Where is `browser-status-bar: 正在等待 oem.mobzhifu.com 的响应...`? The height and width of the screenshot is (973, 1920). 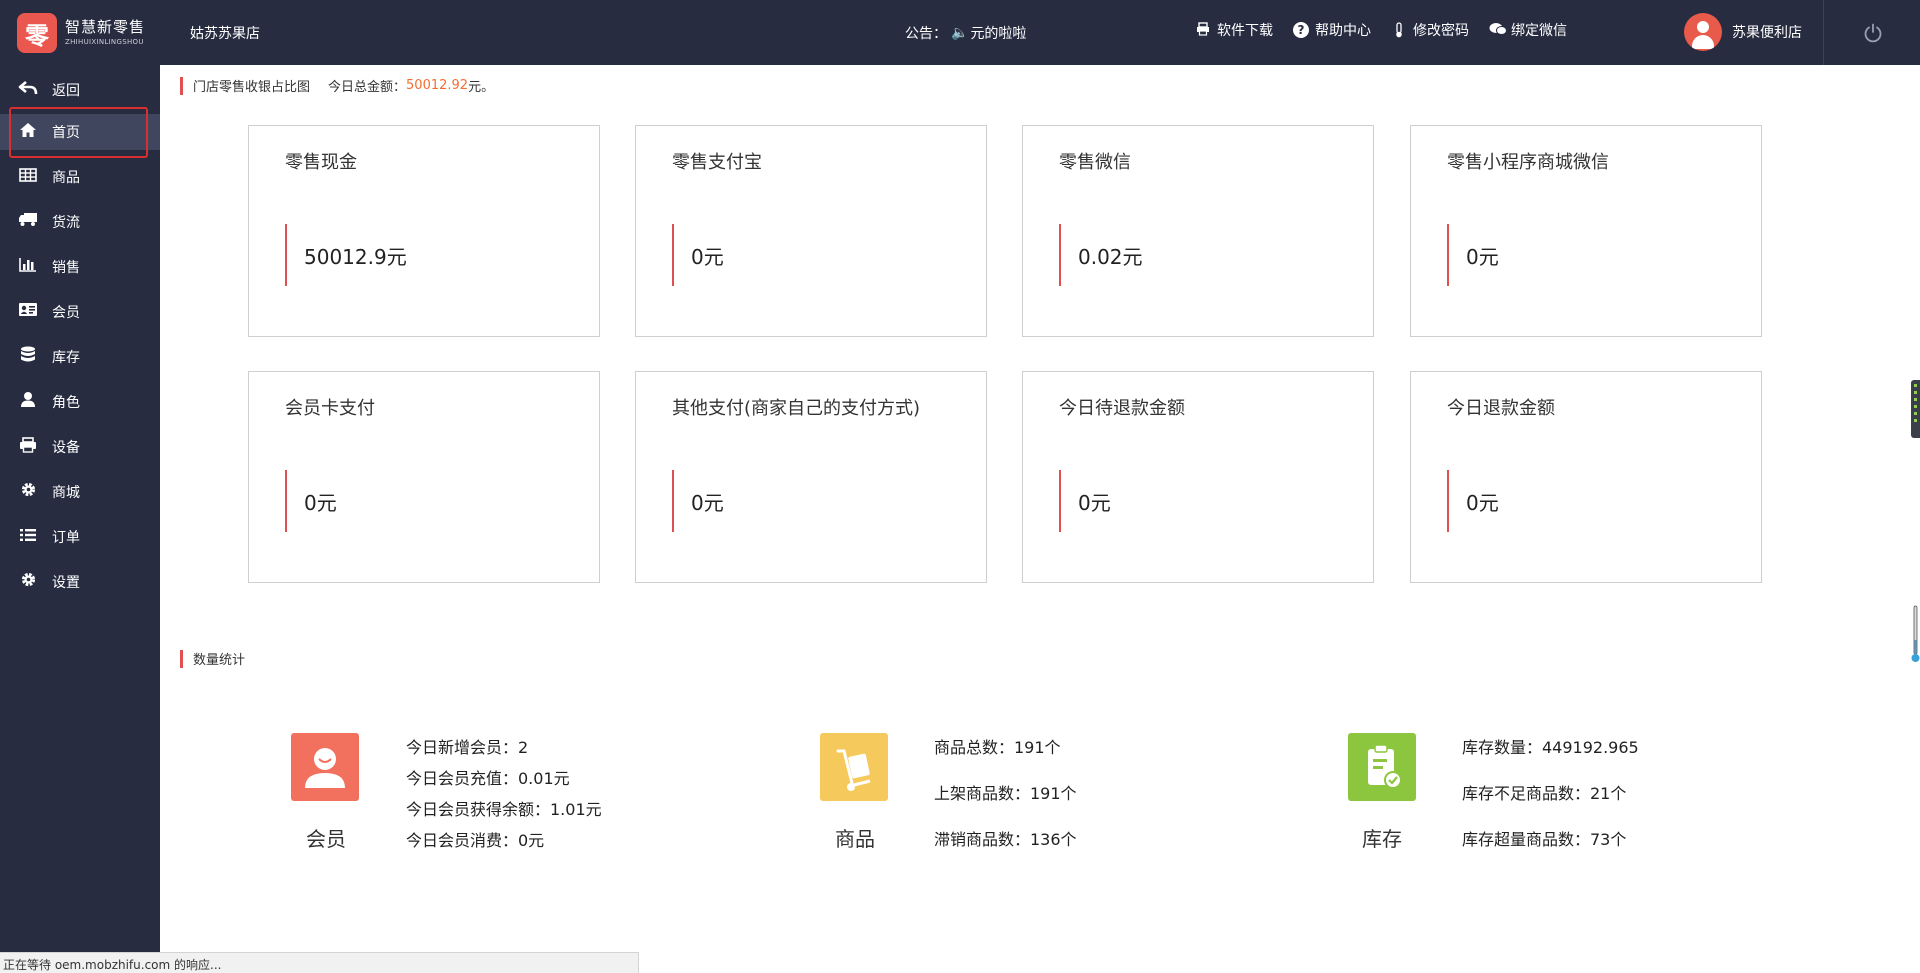
browser-status-bar: 正在等待 oem.mobzhifu.com 的响应... is located at coordinates (319, 962).